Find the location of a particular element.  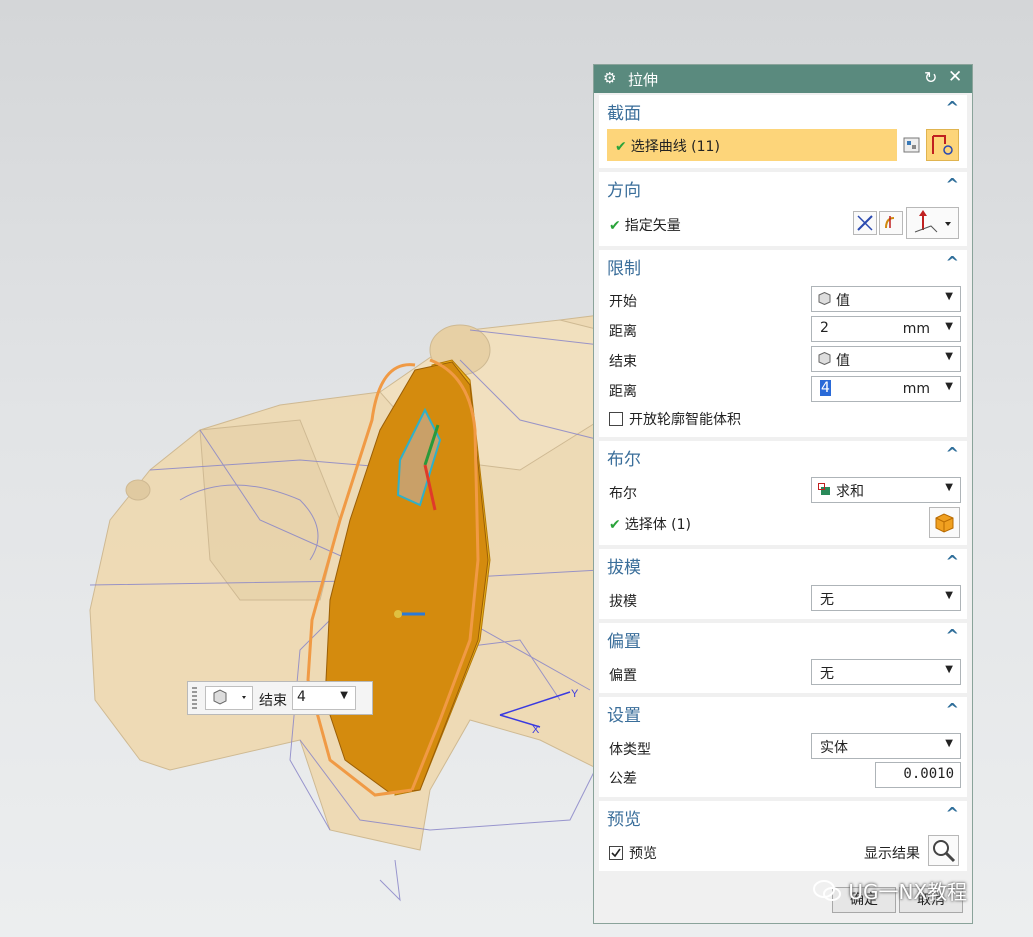

start-type-value: 值 is located at coordinates (843, 301).